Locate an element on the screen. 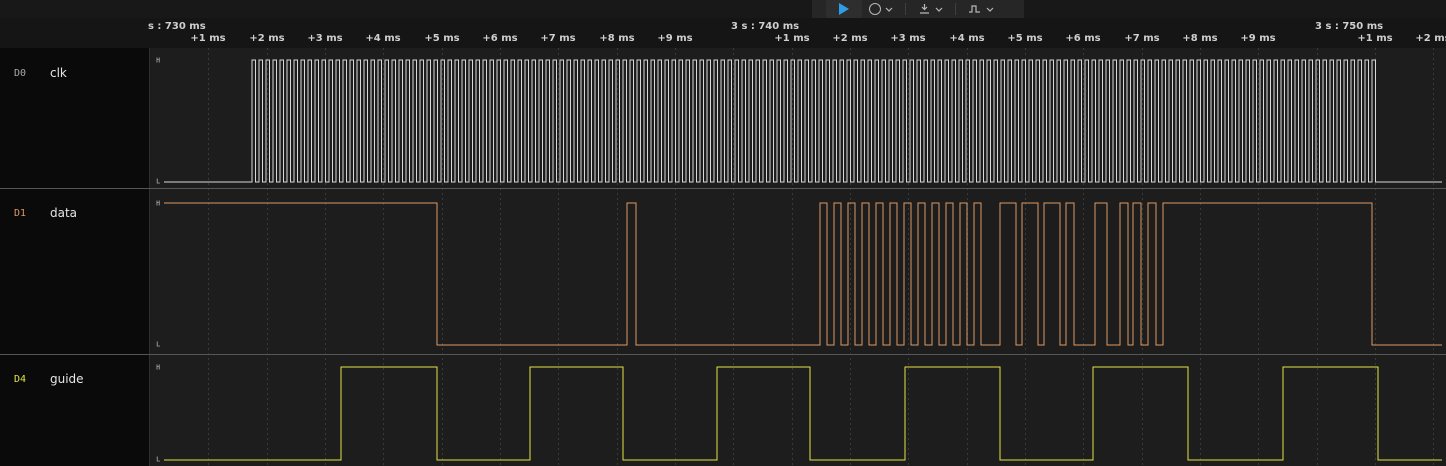  start-capture-button is located at coordinates (844, 9).